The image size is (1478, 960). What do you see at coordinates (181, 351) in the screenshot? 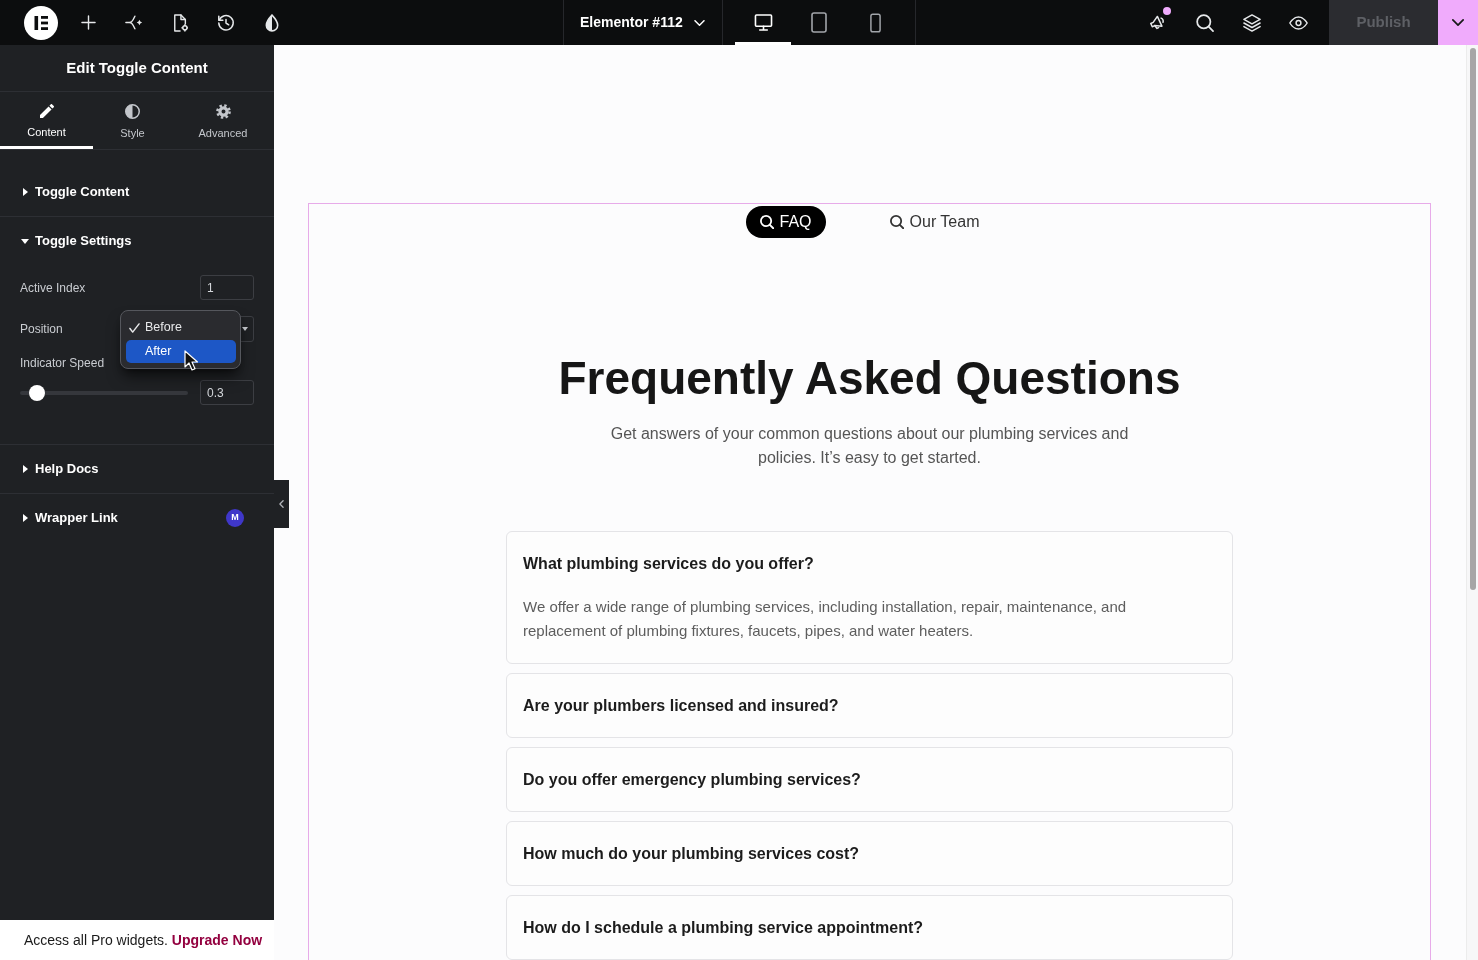
I see `dropdown-option: After` at bounding box center [181, 351].